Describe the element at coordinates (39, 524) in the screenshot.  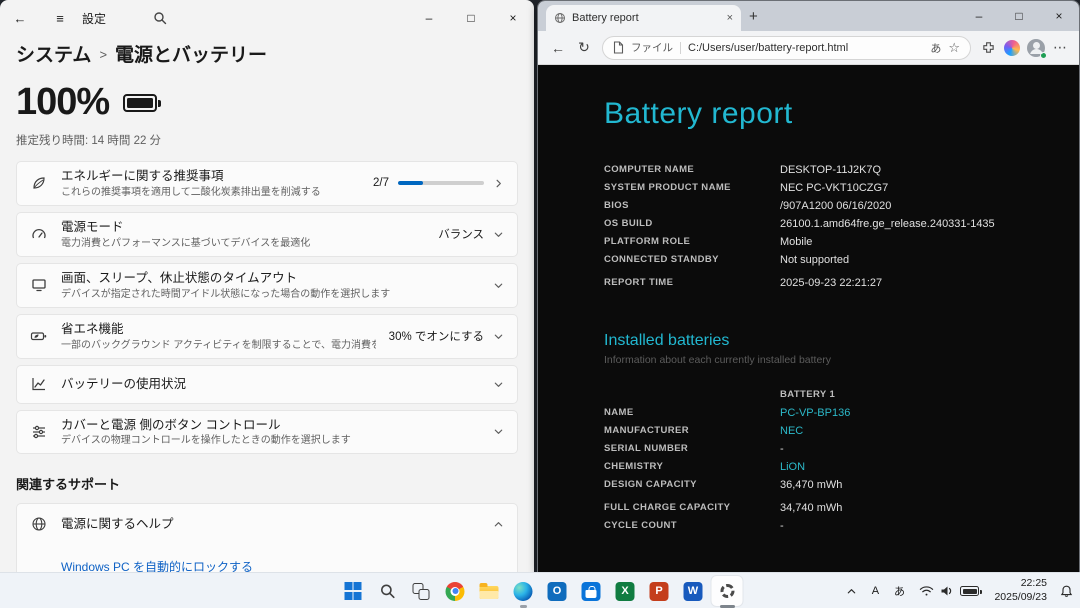
I see `globe-icon` at that location.